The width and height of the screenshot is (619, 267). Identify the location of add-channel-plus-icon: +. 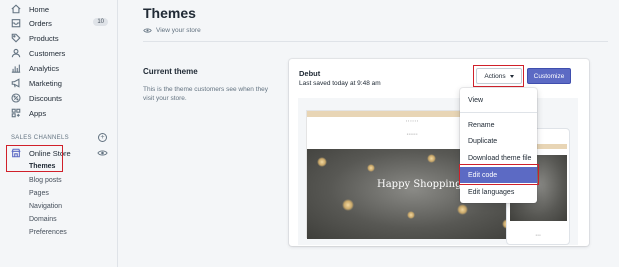
(102, 137).